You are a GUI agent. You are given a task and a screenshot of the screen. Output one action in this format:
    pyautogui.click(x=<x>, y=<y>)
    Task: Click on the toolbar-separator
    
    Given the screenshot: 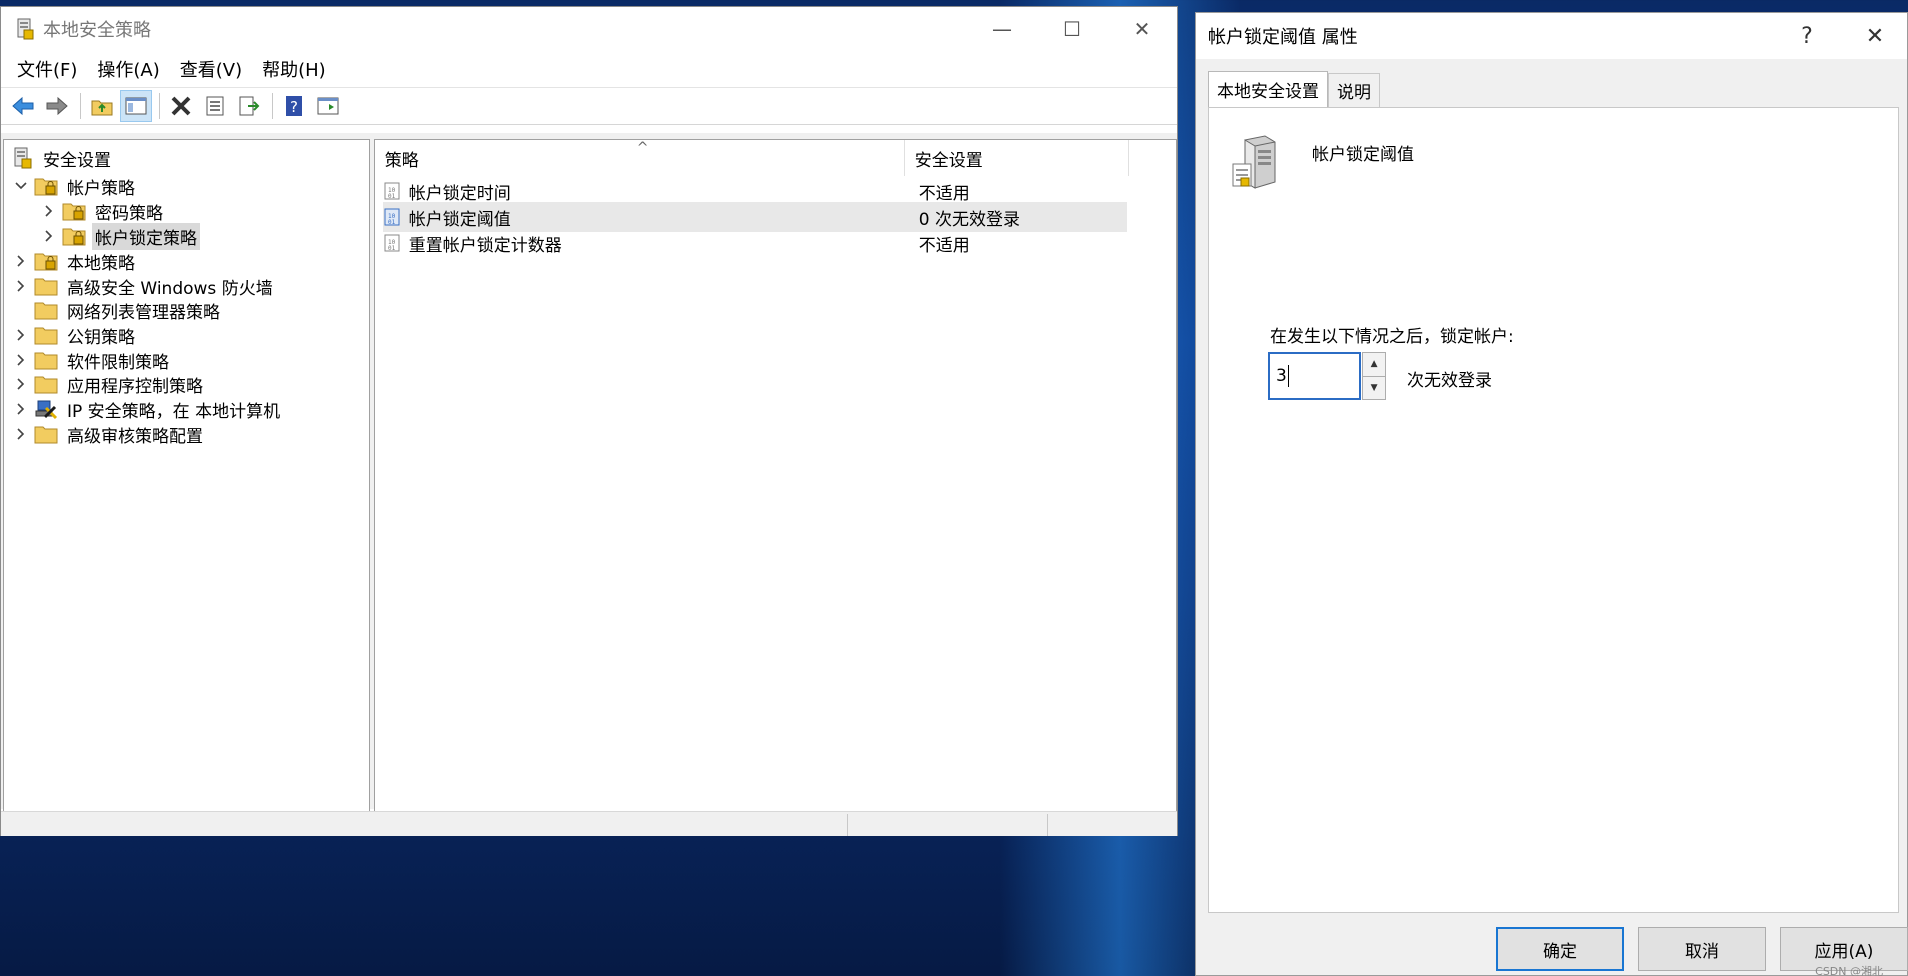 What is the action you would take?
    pyautogui.click(x=80, y=106)
    